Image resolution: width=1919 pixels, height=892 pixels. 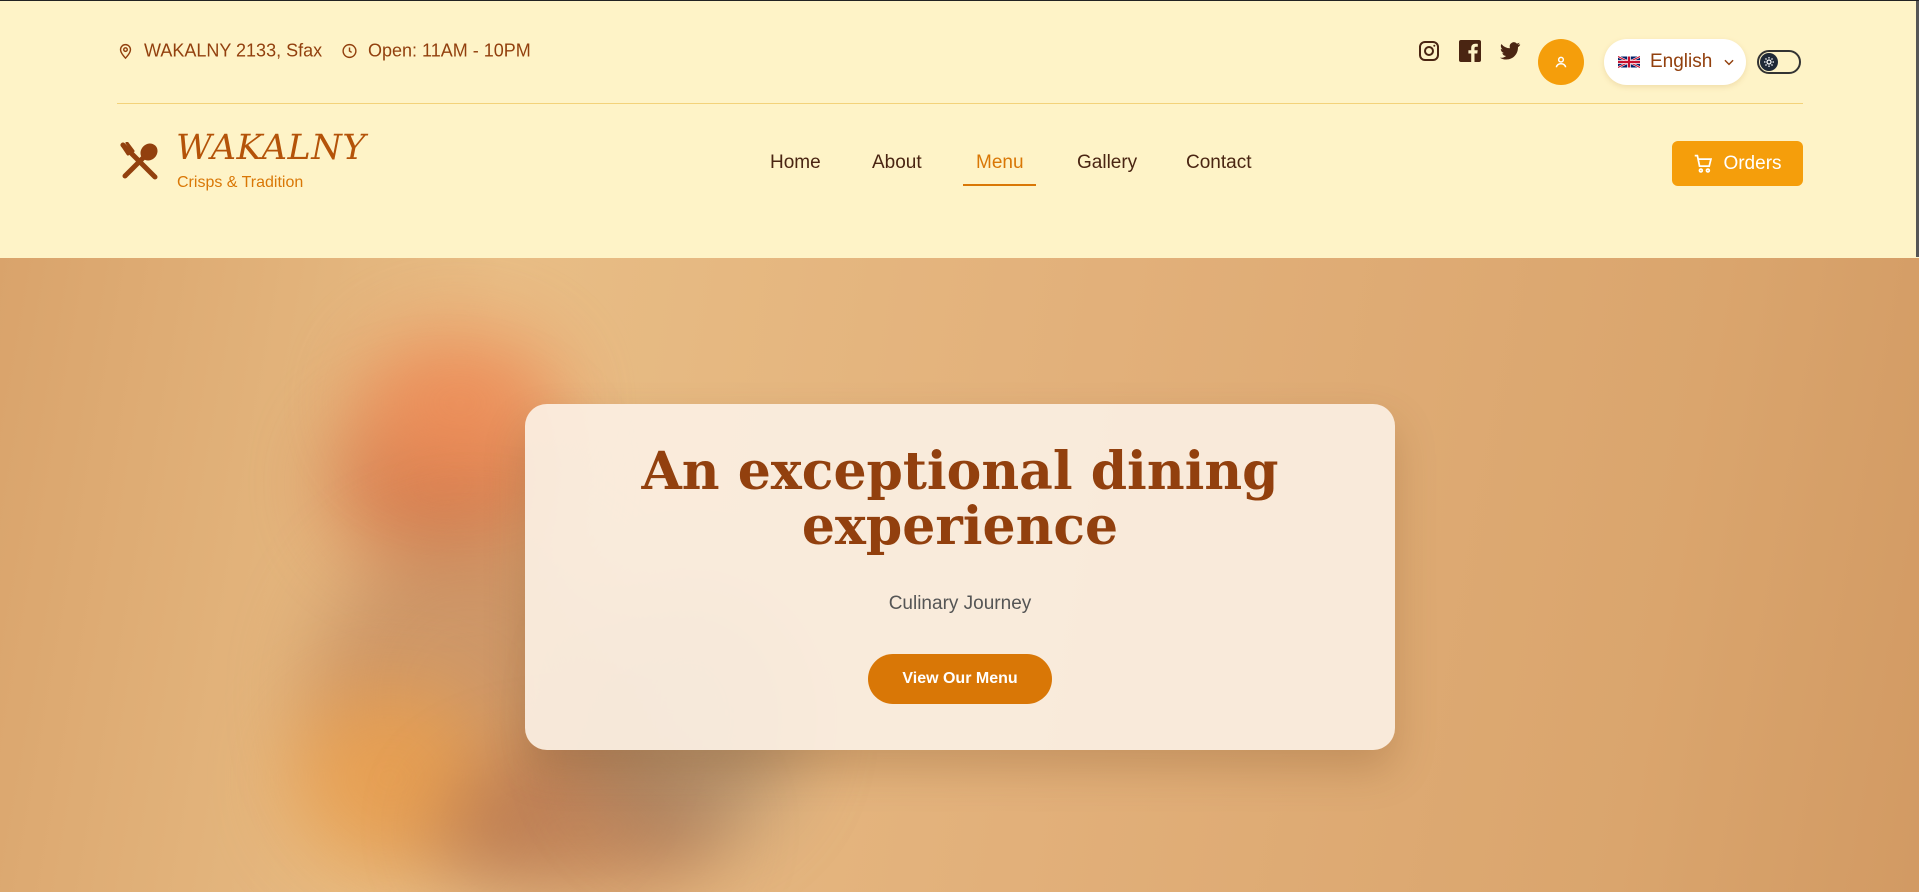 What do you see at coordinates (897, 163) in the screenshot?
I see `nav-item-about: About` at bounding box center [897, 163].